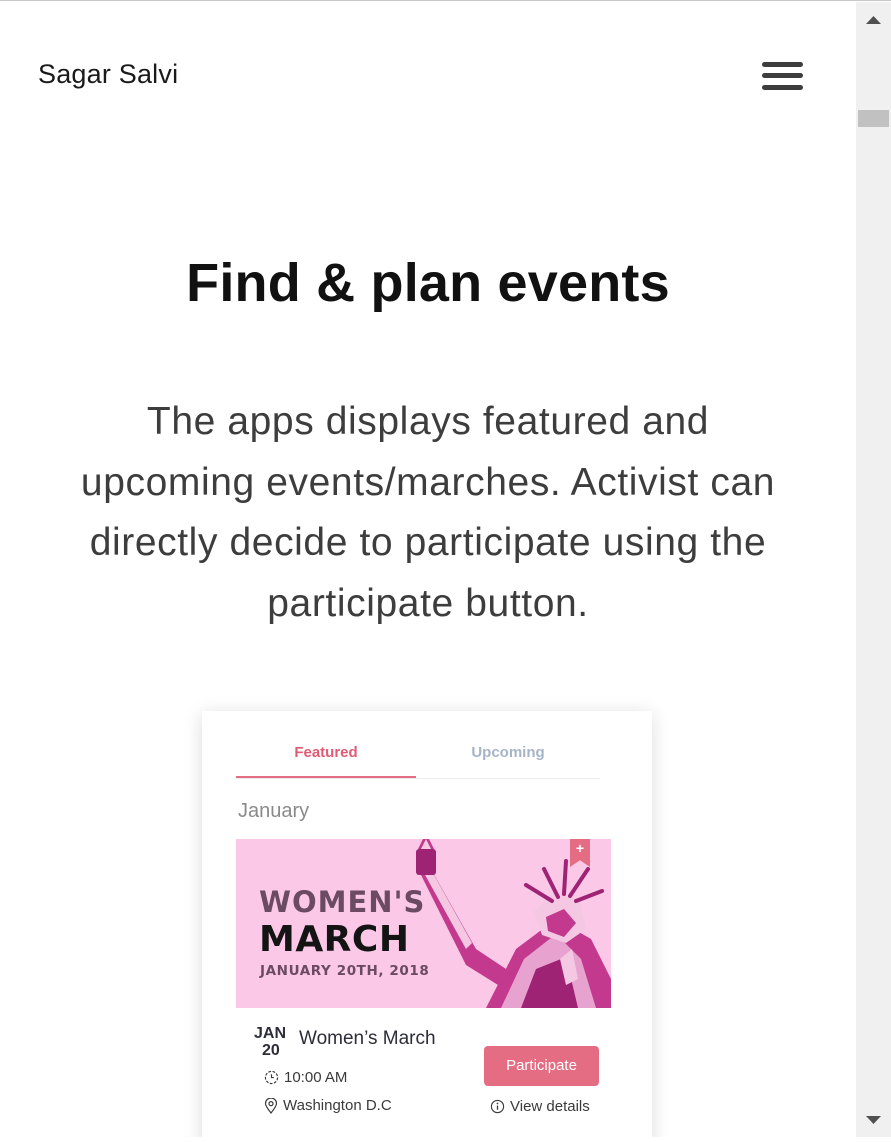 The image size is (891, 1142). Describe the element at coordinates (541, 1066) in the screenshot. I see `participate-button: Participate` at that location.